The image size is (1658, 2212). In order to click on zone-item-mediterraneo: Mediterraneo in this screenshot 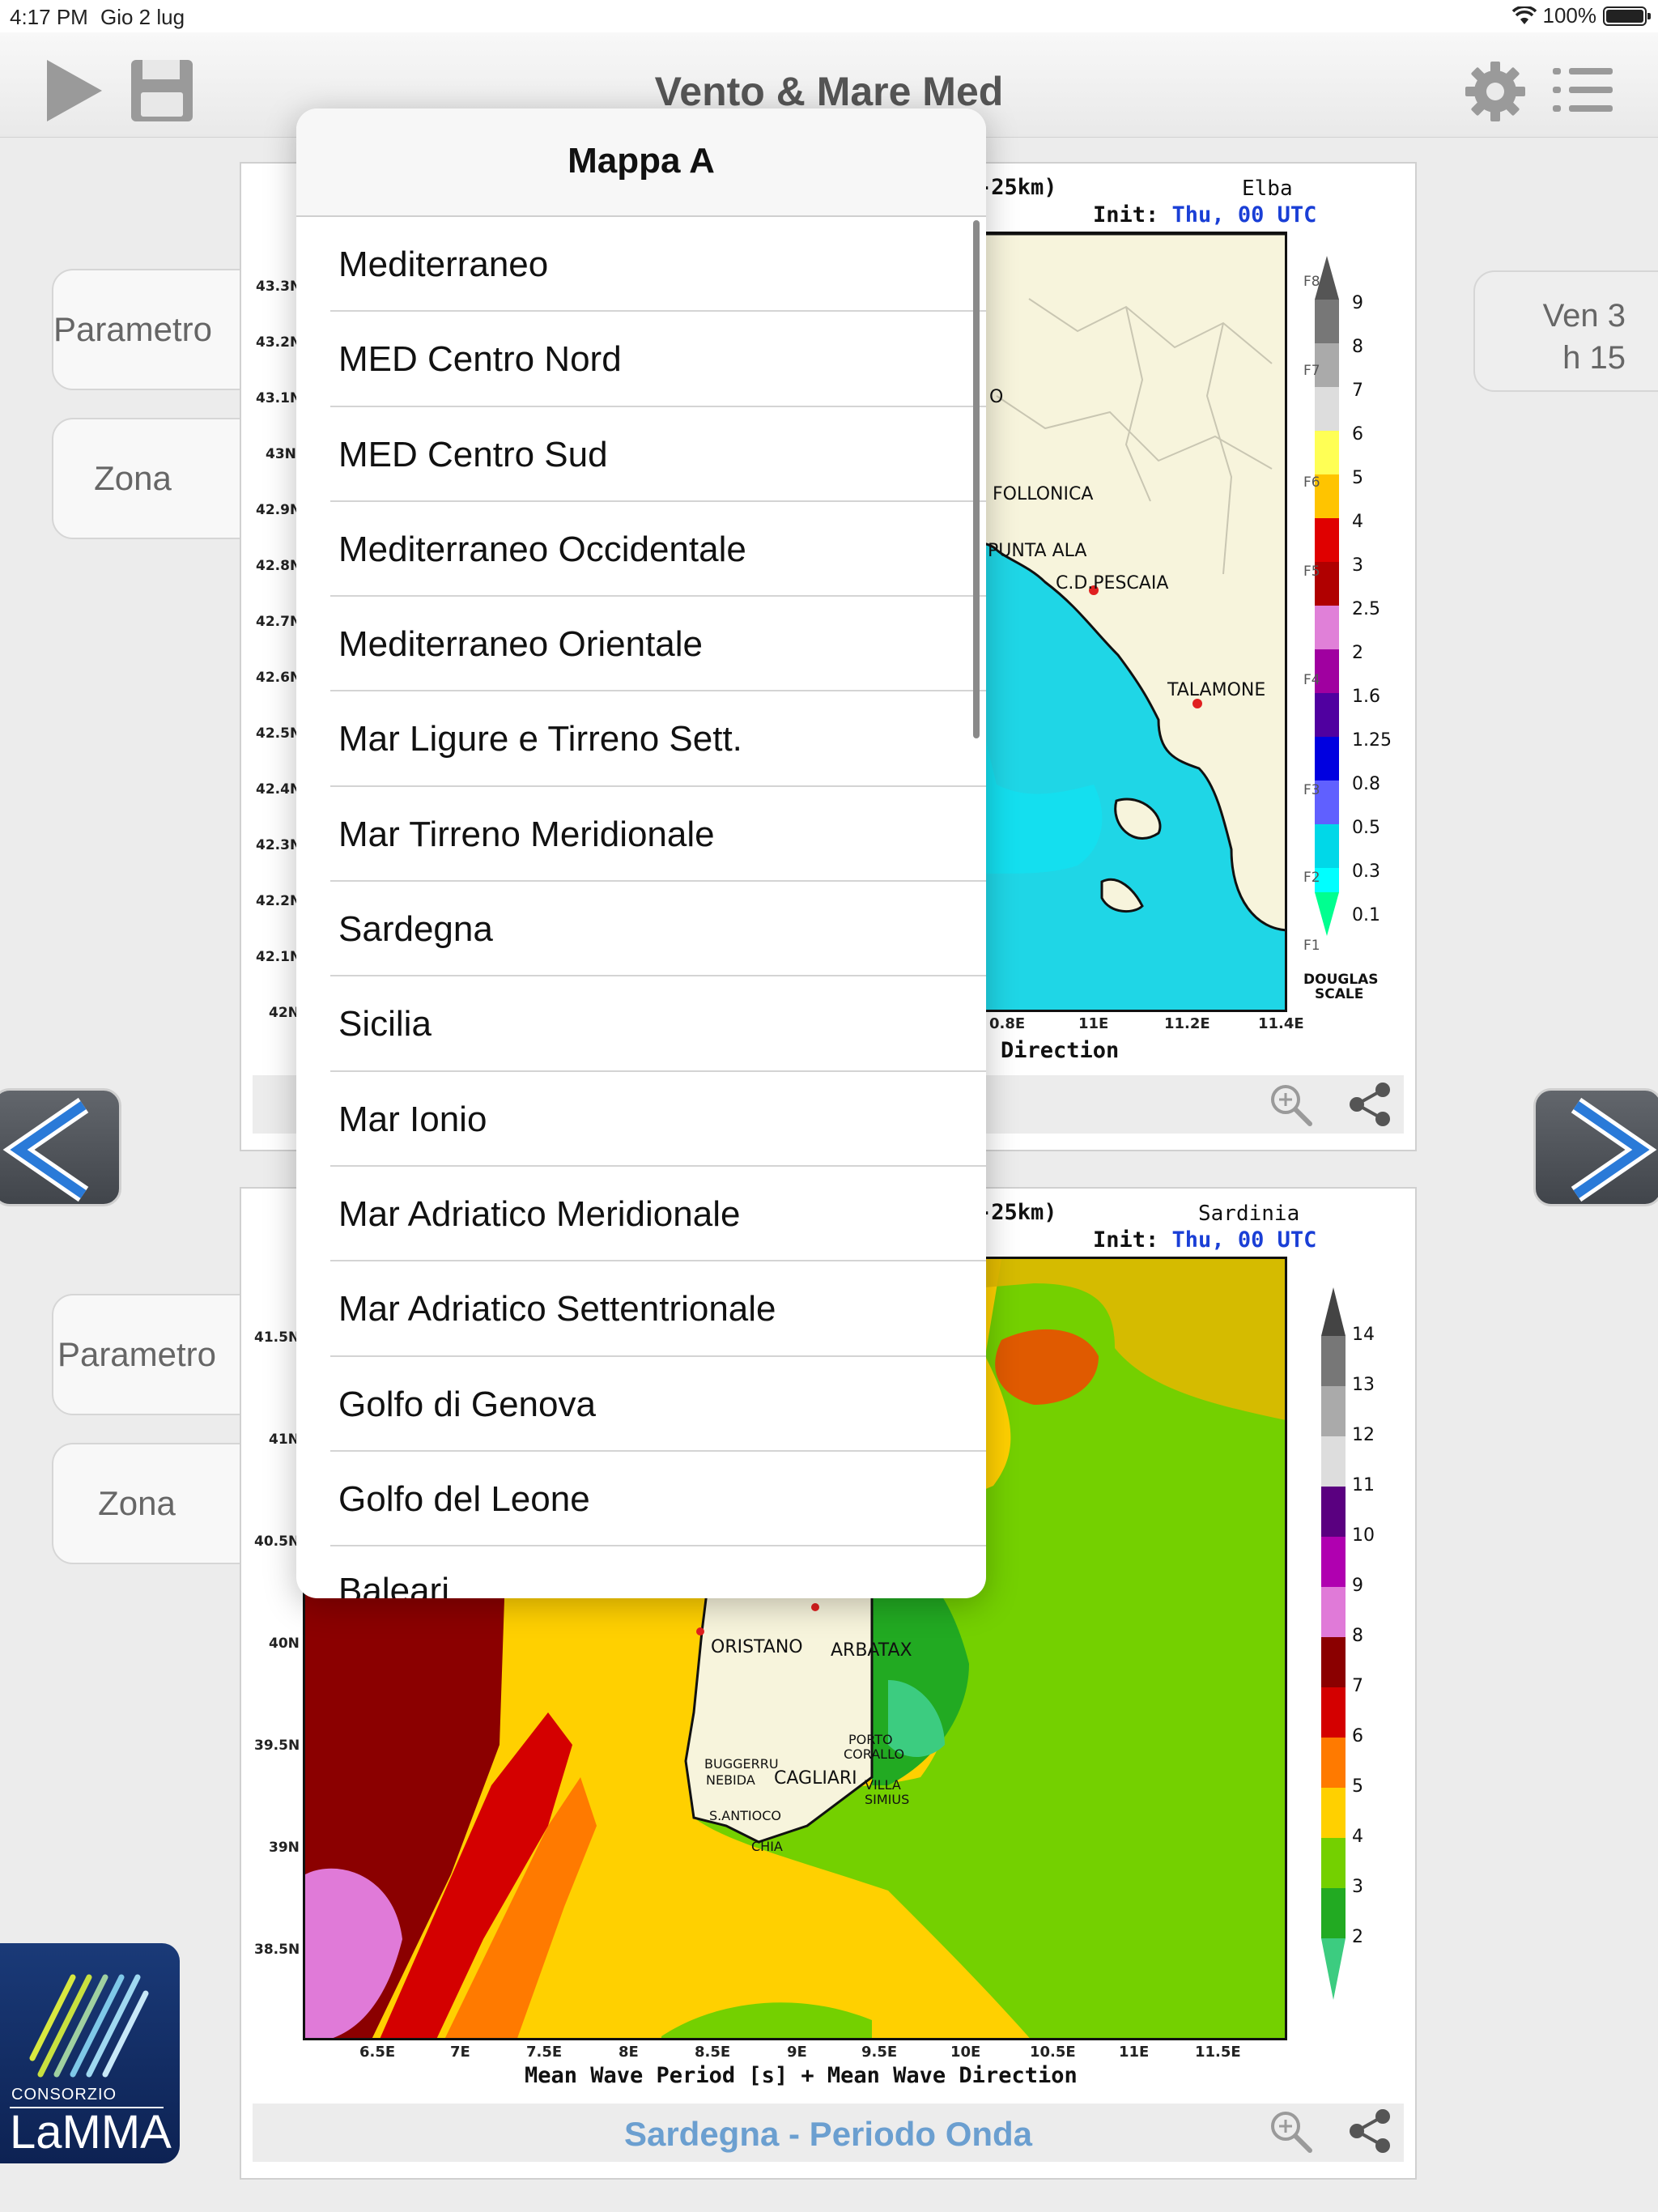, I will do `click(641, 265)`.